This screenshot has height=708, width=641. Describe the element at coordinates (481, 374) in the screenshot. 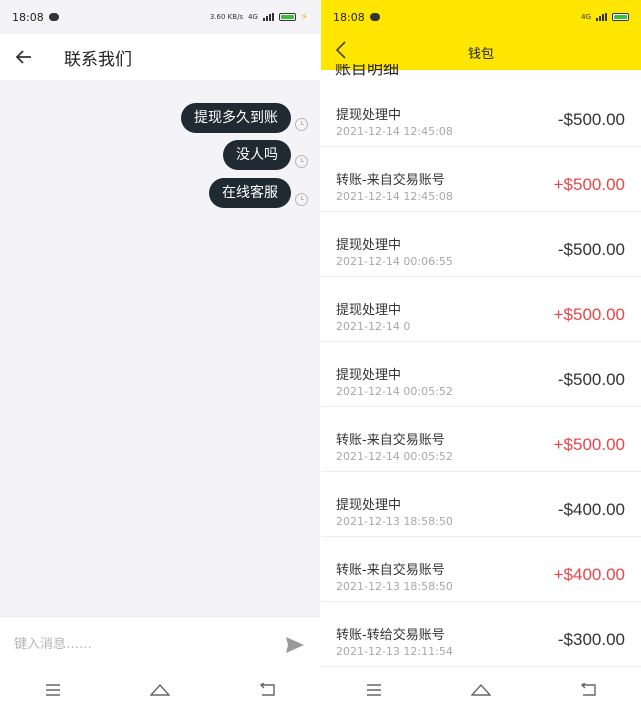

I see `transaction-row: 提现处理中 2021-12-14 00:05:52 -$500.00` at that location.